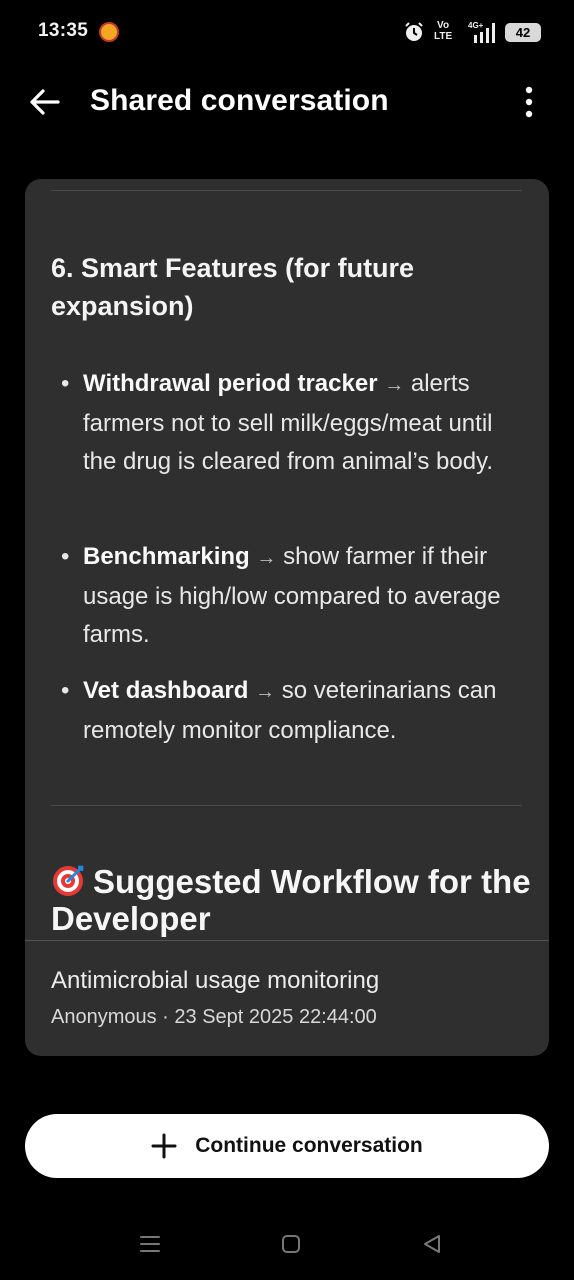  I want to click on volte-icon: Vo LTE, so click(443, 31).